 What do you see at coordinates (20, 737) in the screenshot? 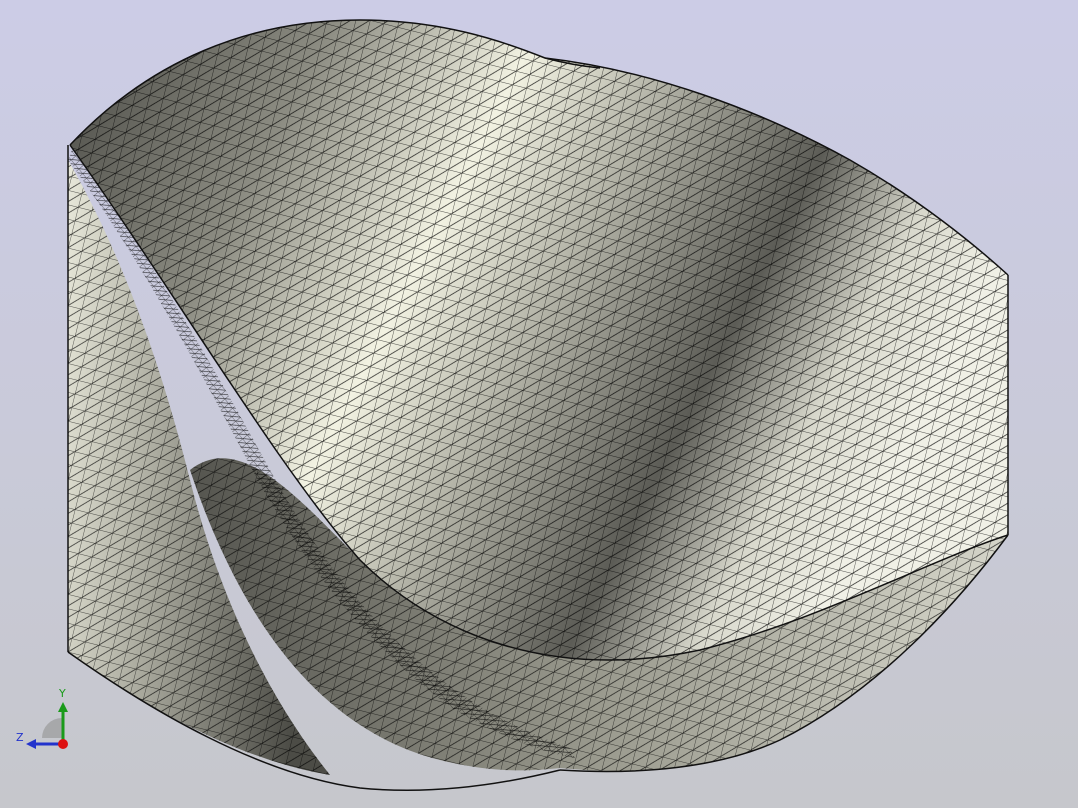
I see `z-axis-label: Z` at bounding box center [20, 737].